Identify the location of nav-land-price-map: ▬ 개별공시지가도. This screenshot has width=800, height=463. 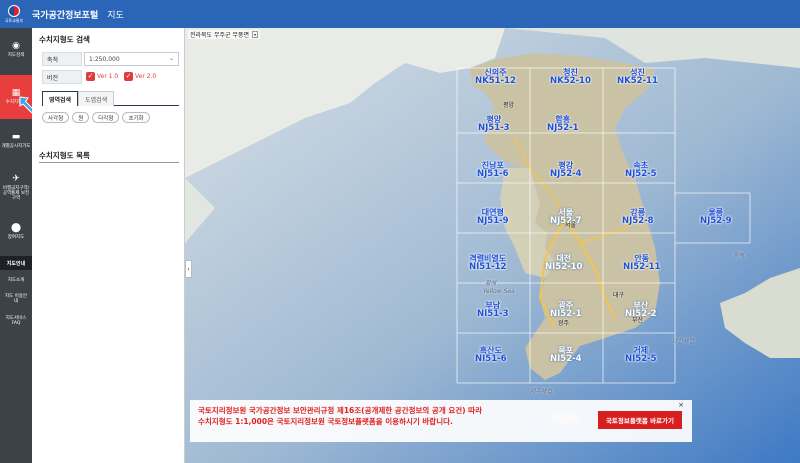
(16, 141).